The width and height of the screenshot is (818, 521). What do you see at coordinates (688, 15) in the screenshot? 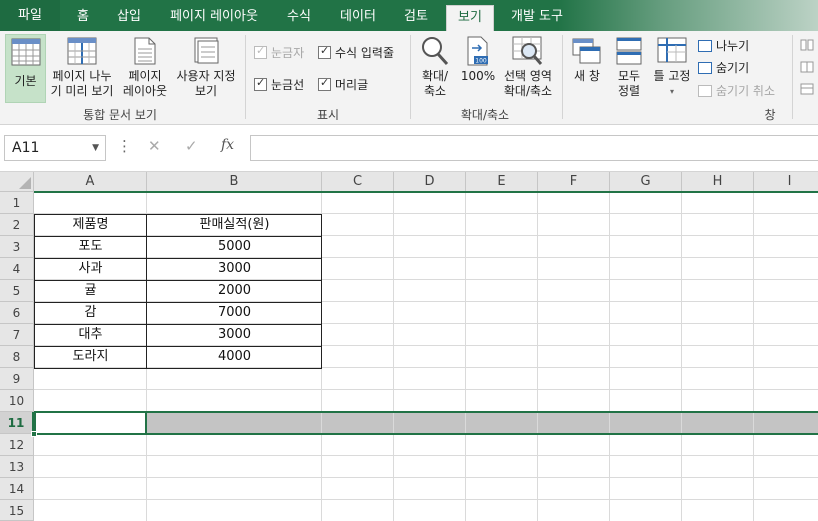
I see `tab-bar-decoration` at bounding box center [688, 15].